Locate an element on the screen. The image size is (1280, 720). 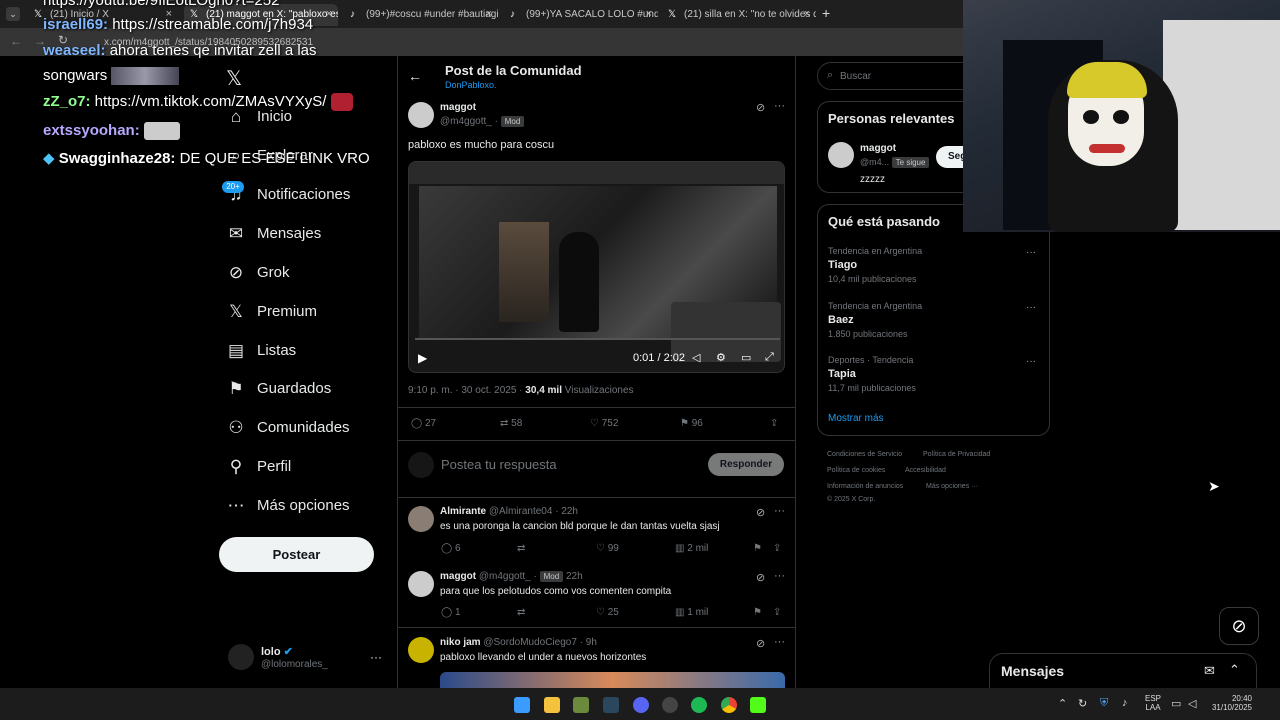
sync-icon: ↻ is located at coordinates (1082, 703).